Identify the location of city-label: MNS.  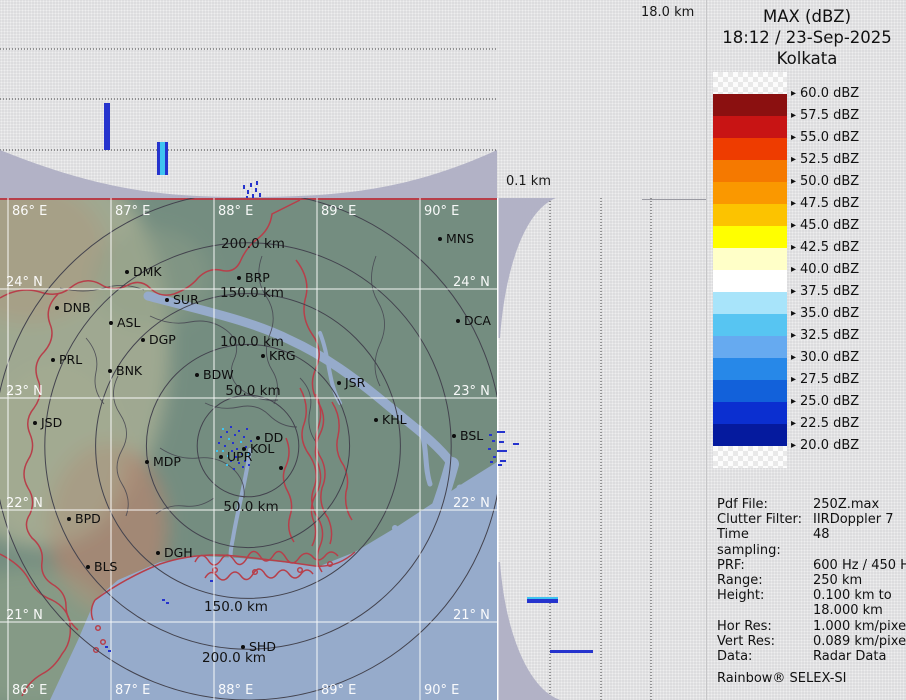
(460, 238).